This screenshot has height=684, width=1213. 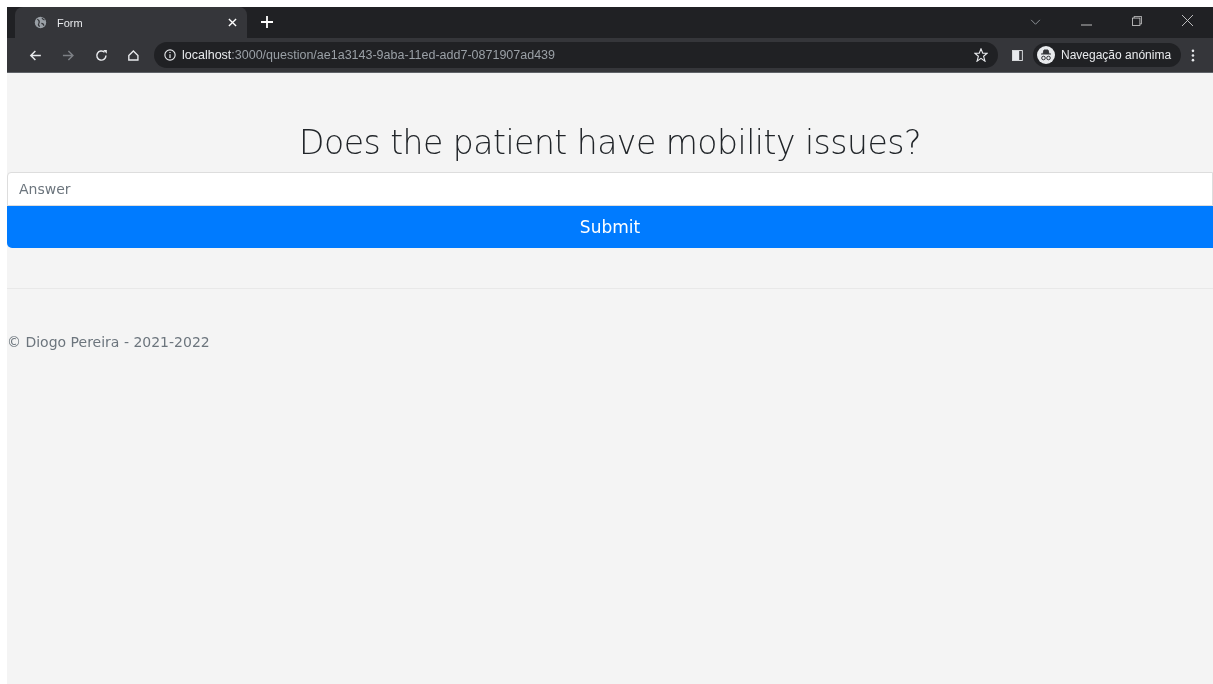 What do you see at coordinates (610, 227) in the screenshot?
I see `submit-button: Submit` at bounding box center [610, 227].